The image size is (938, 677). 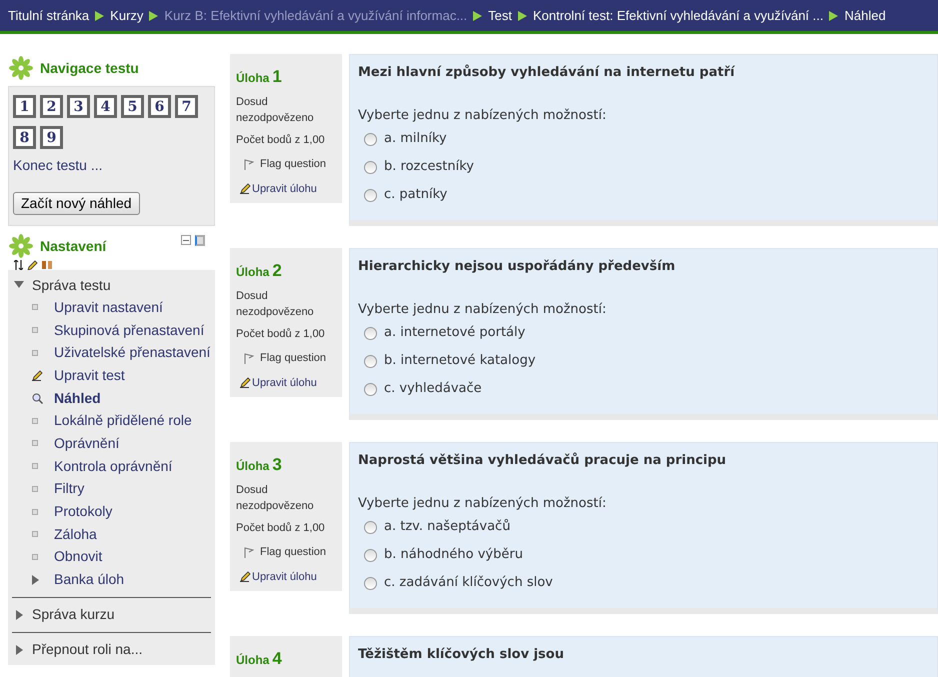 I want to click on option-label: b. internetové katalogy, so click(x=460, y=361).